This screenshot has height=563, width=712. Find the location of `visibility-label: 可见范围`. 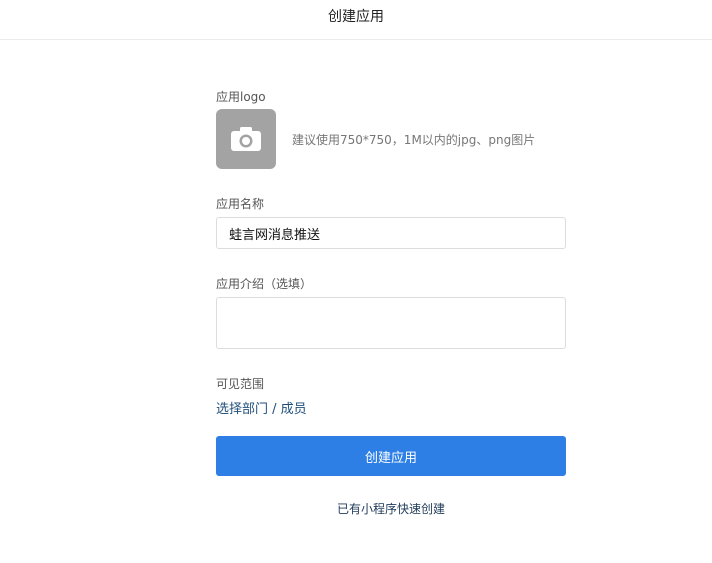

visibility-label: 可见范围 is located at coordinates (240, 384).